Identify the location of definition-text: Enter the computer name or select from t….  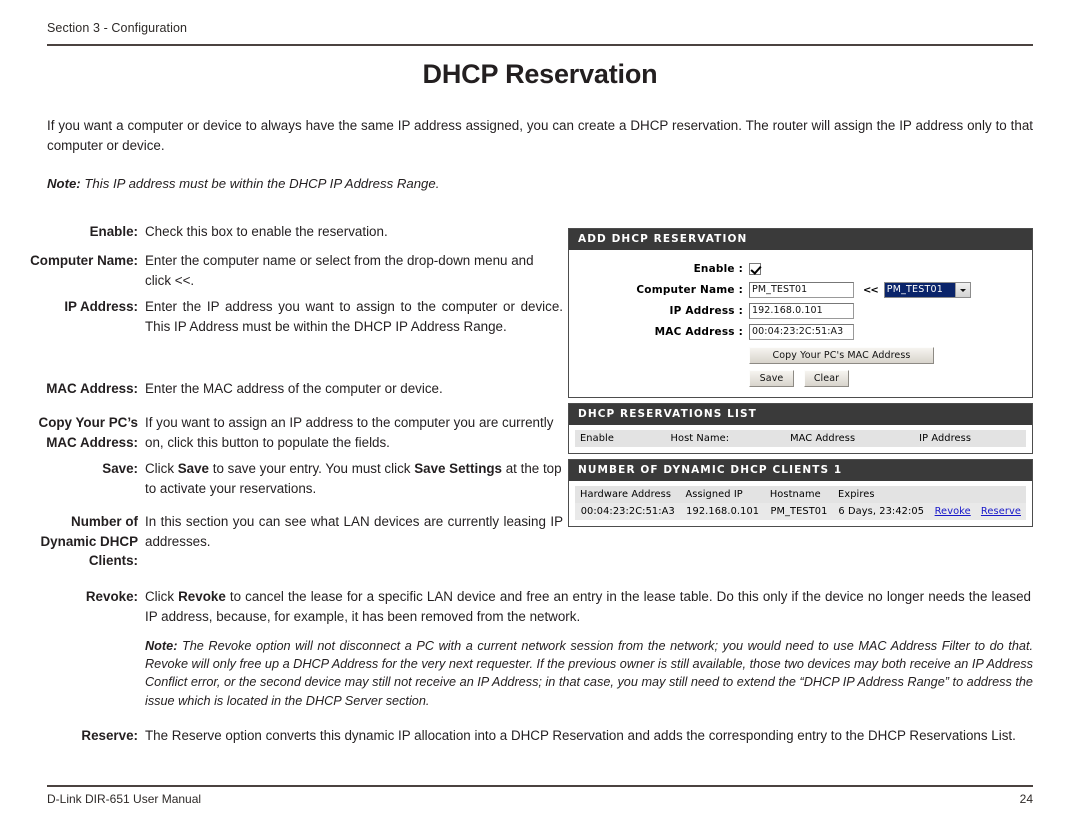
(339, 270).